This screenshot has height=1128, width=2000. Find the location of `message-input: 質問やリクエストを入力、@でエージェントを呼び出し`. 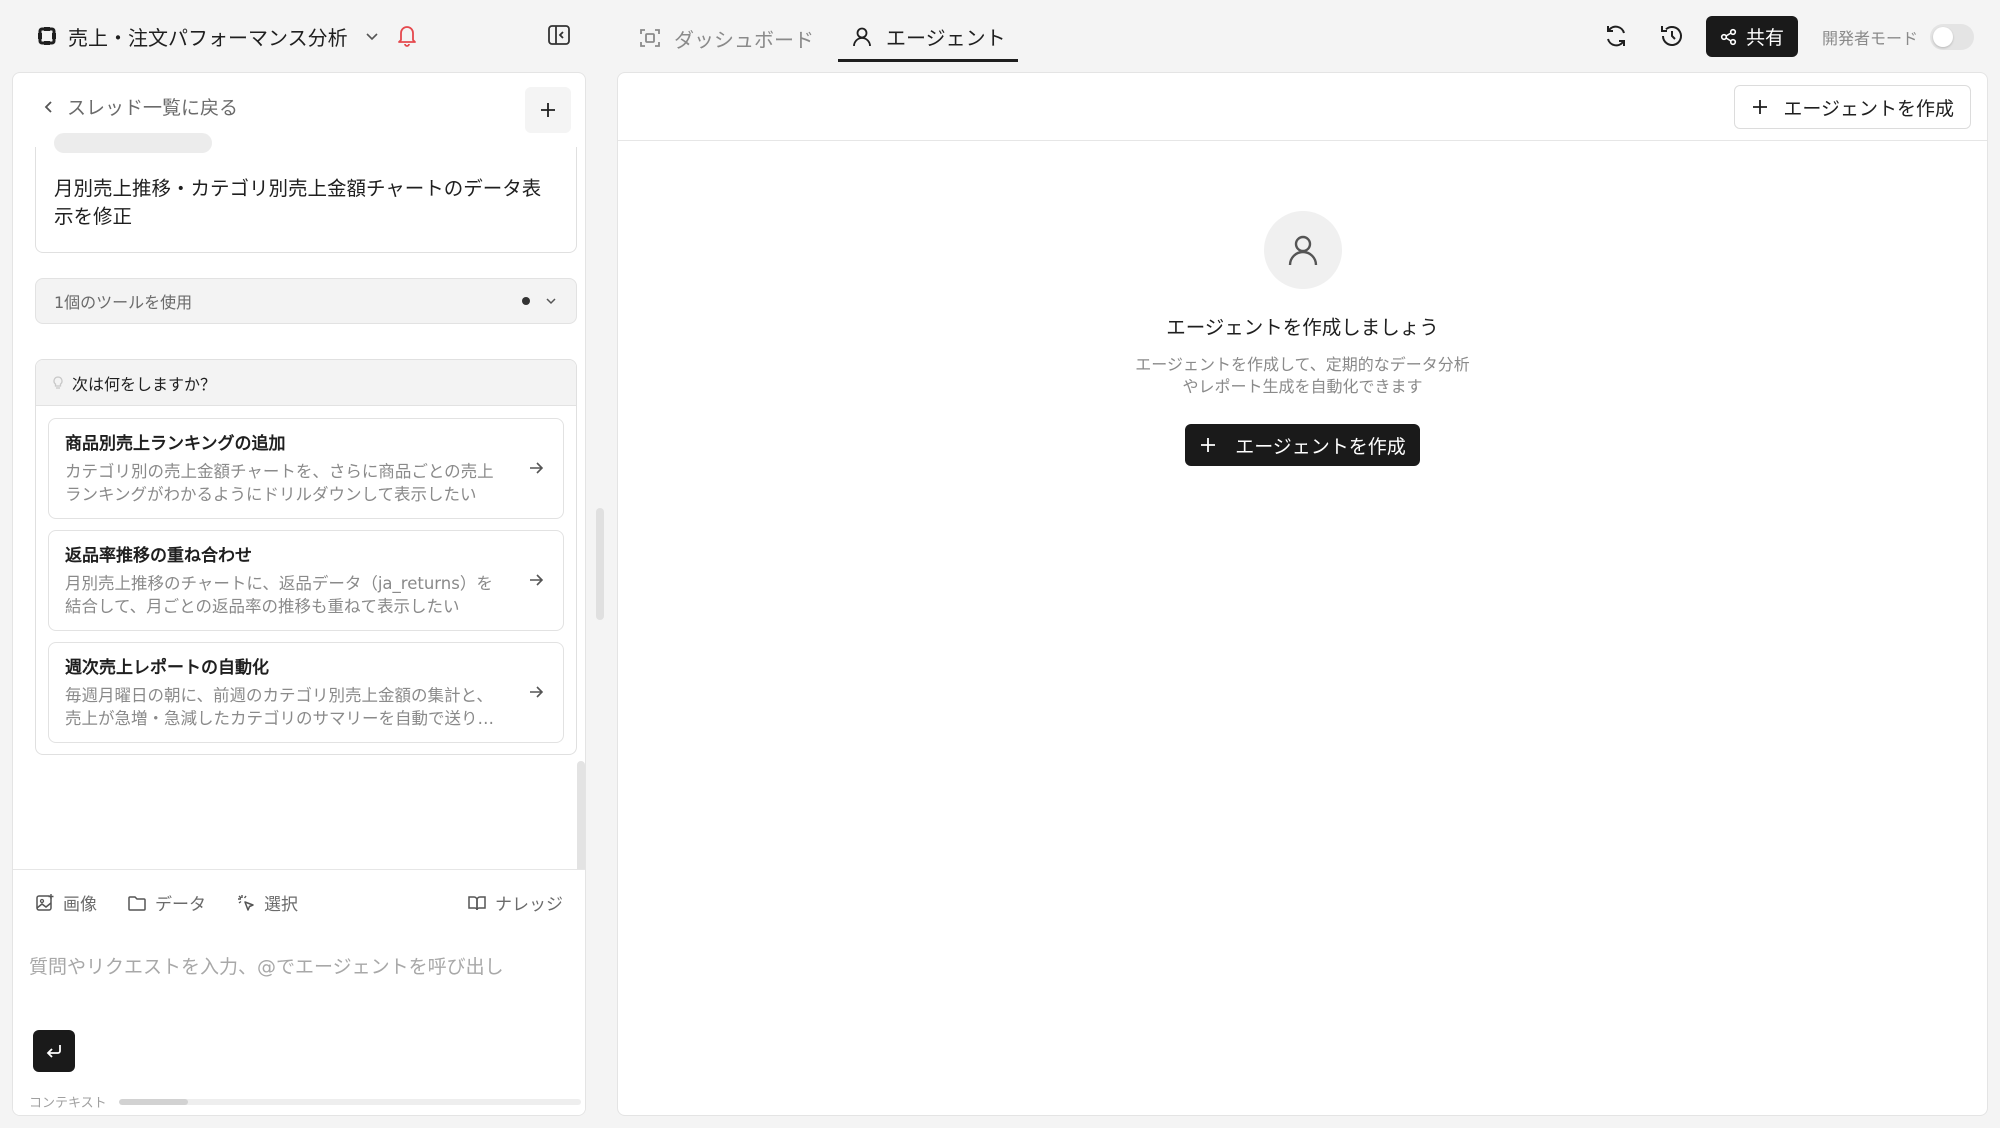

message-input: 質問やリクエストを入力、@でエージェントを呼び出し is located at coordinates (266, 965).